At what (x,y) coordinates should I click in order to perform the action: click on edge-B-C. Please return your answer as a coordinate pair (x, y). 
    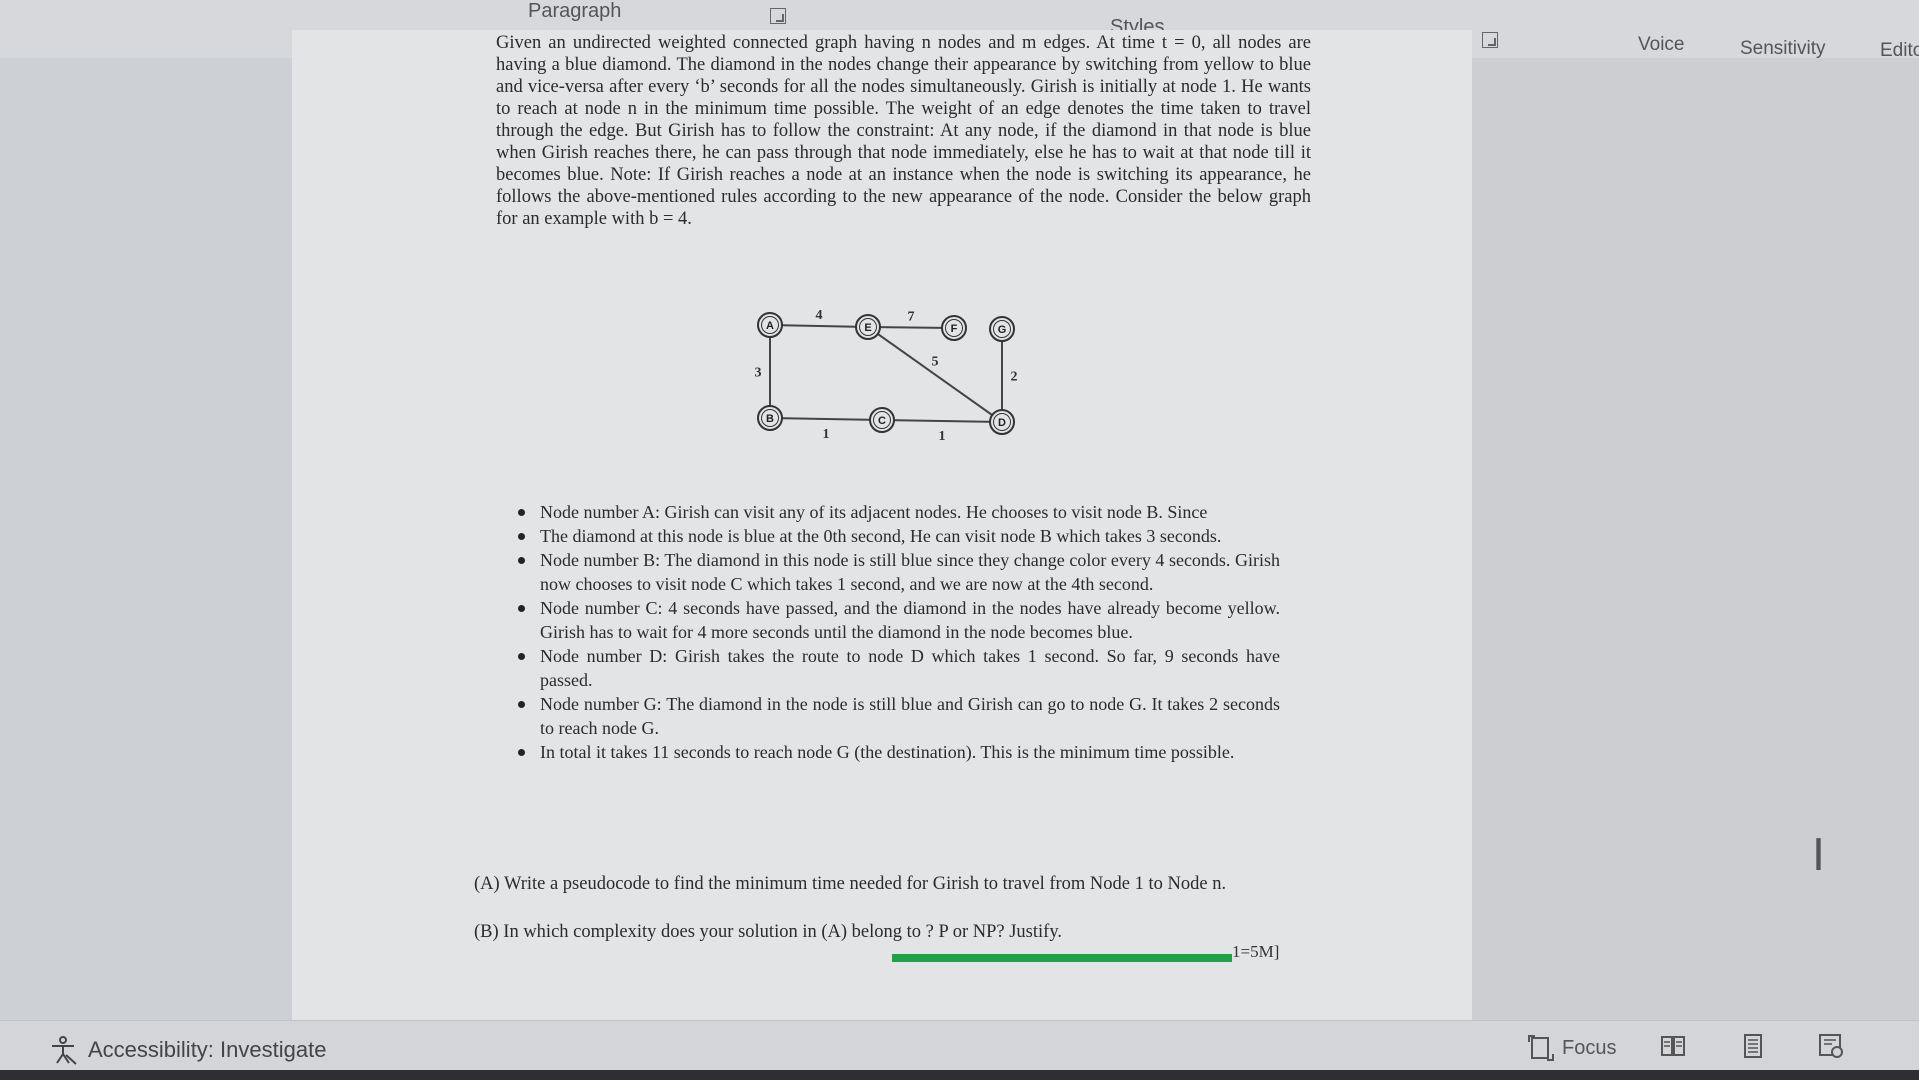
    Looking at the image, I should click on (826, 419).